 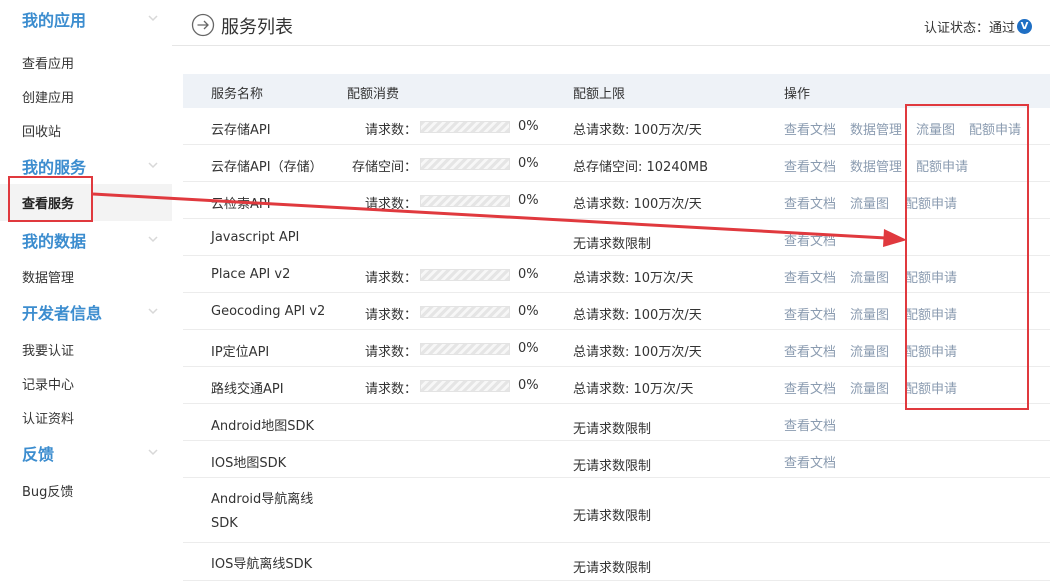 I want to click on section-title: 开发者信息, so click(x=62, y=313).